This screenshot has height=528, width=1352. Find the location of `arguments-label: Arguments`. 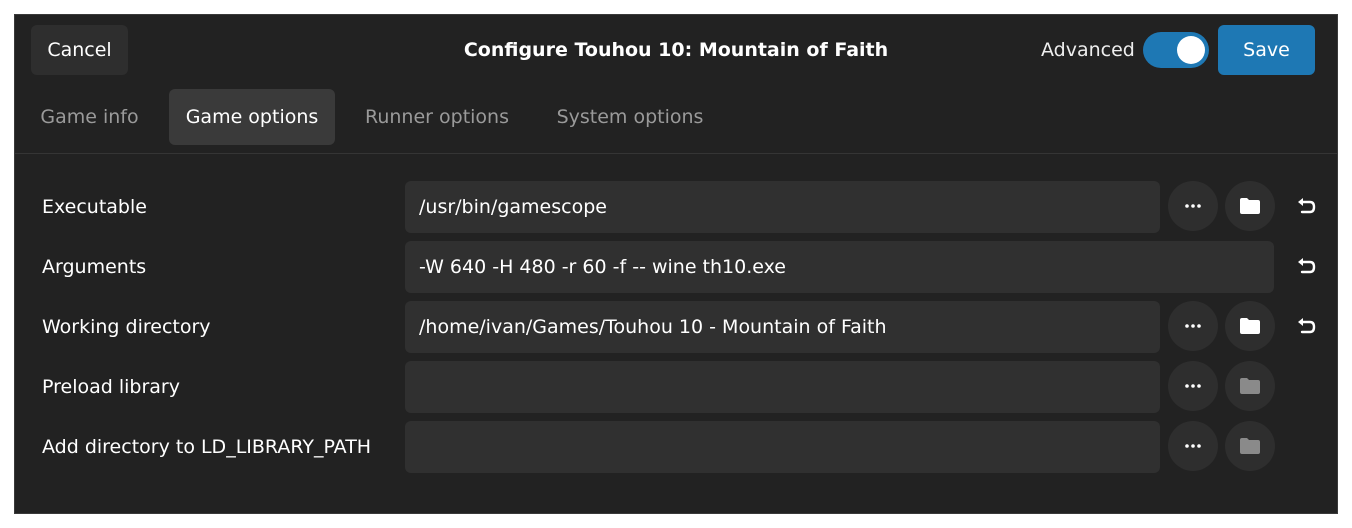

arguments-label: Arguments is located at coordinates (94, 267).